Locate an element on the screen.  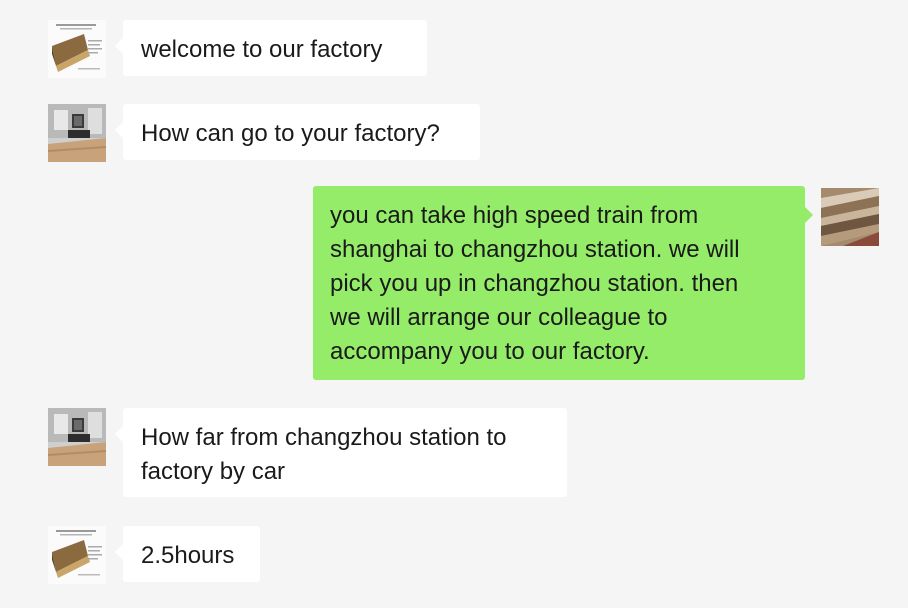
message-bubble-incoming: How can go to your factory? is located at coordinates (297, 132).